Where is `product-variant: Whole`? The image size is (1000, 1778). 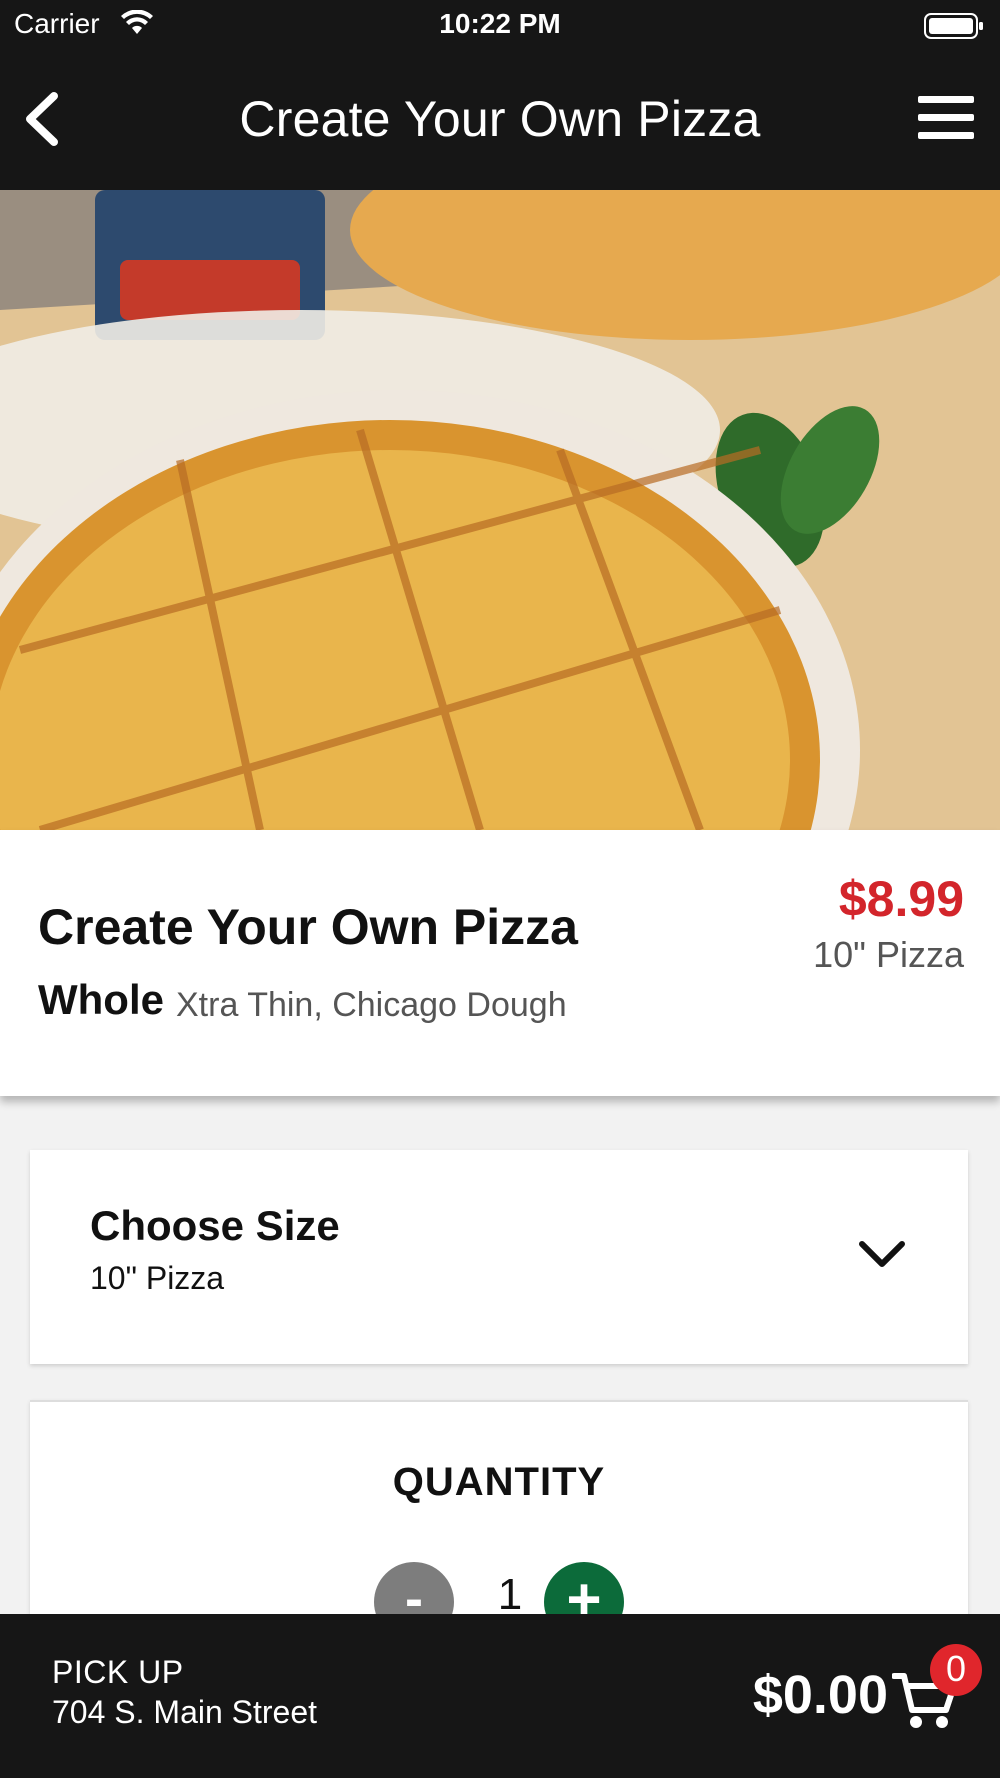 product-variant: Whole is located at coordinates (101, 999).